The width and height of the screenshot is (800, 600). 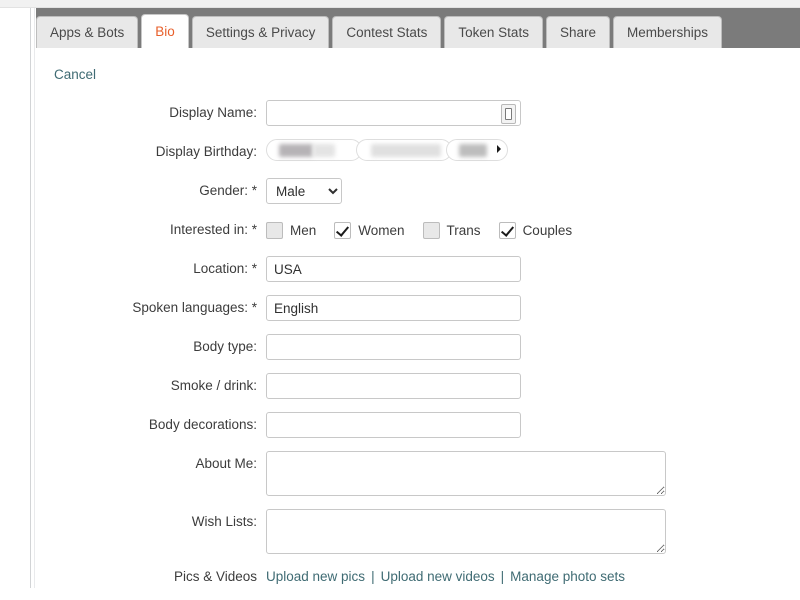 I want to click on field-display-birthday, so click(x=387, y=150).